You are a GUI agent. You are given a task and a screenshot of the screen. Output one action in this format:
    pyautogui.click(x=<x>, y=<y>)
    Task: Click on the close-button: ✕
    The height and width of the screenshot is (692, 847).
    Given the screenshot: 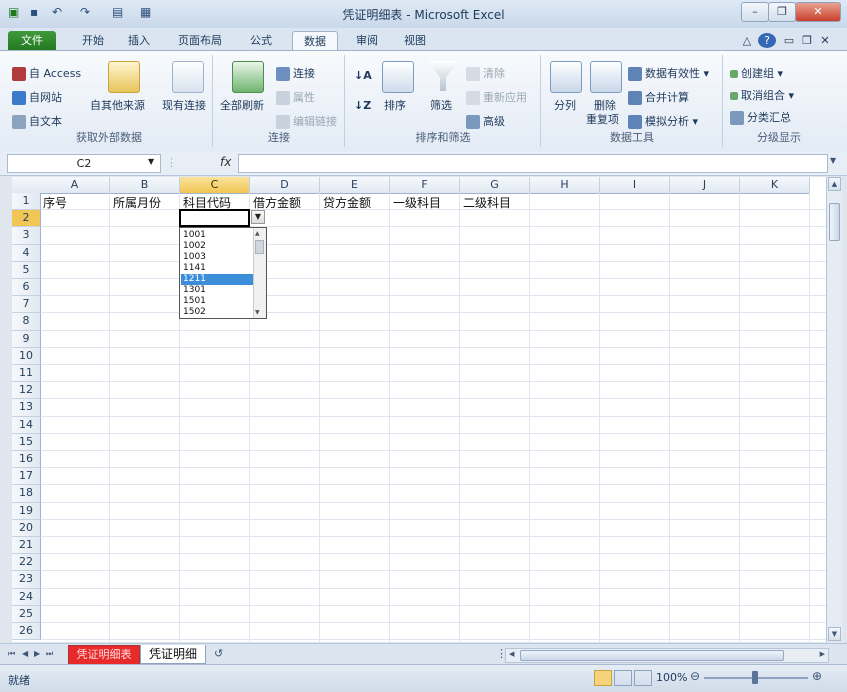 What is the action you would take?
    pyautogui.click(x=818, y=12)
    